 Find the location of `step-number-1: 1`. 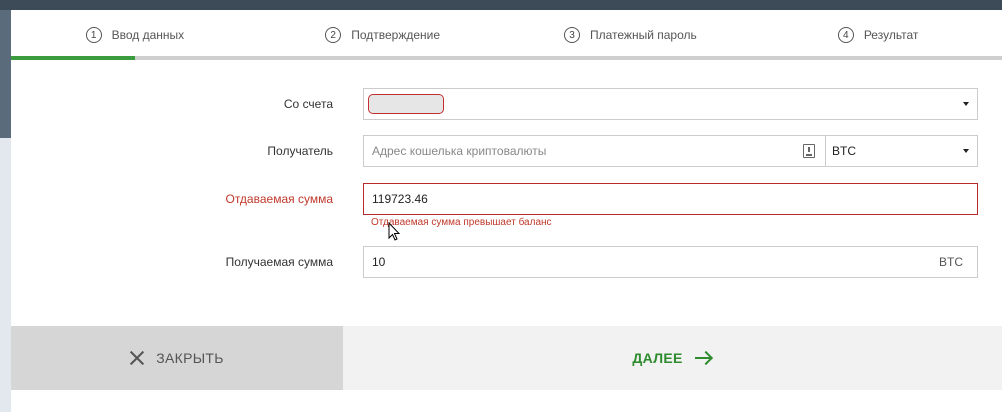

step-number-1: 1 is located at coordinates (93, 35).